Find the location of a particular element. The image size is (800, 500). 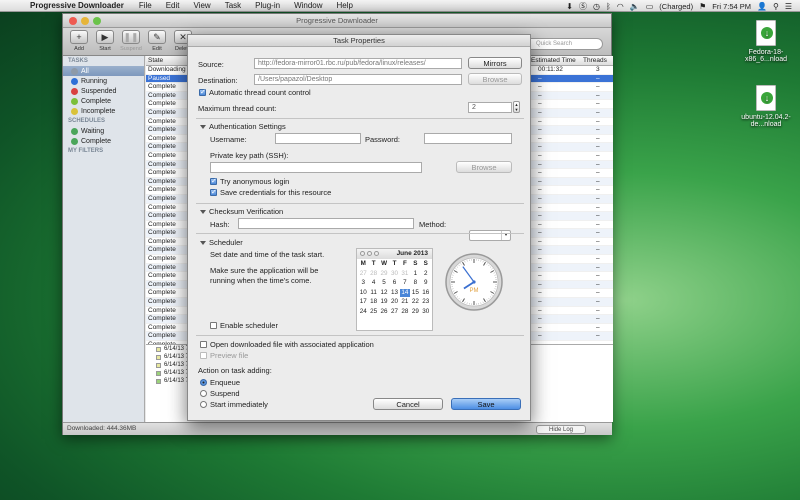

notifications-icon: ☰ is located at coordinates (788, 6).